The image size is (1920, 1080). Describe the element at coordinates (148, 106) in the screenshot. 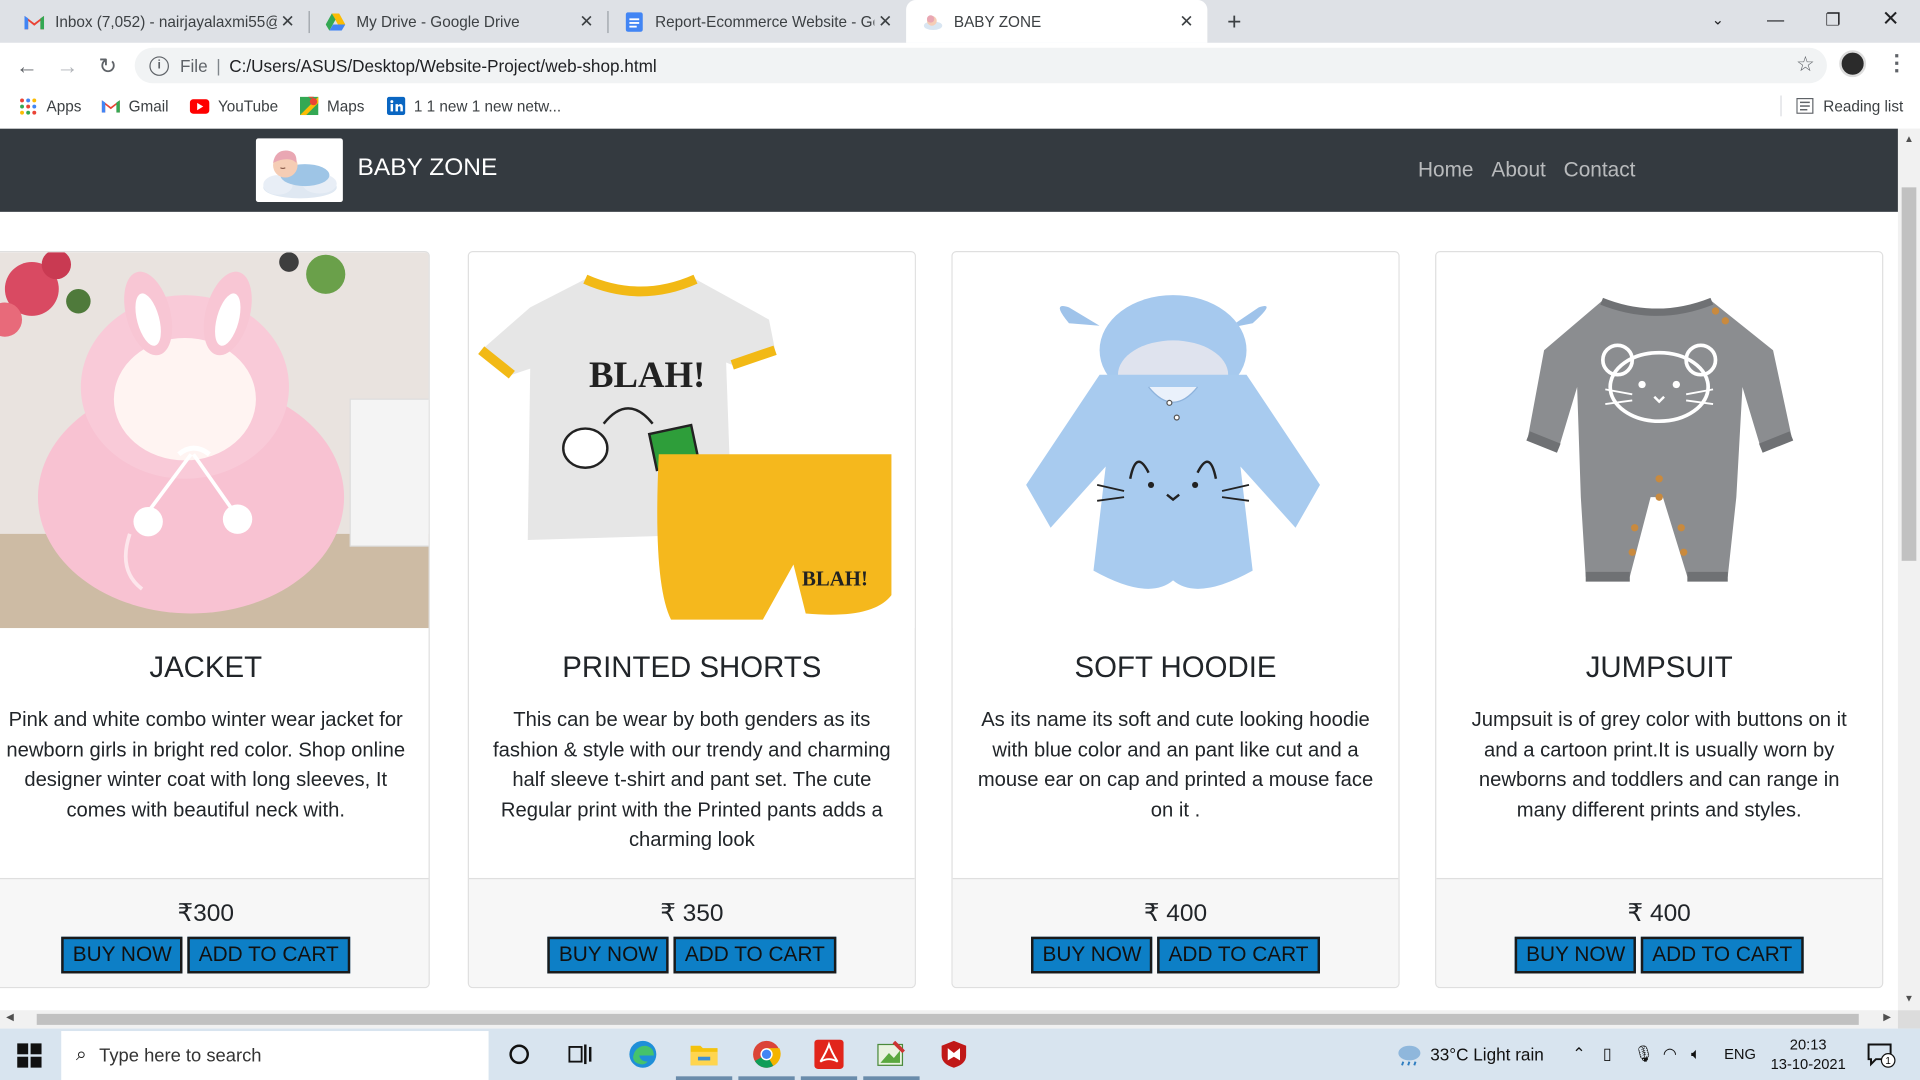

I see `bookmark-label: Gmail` at that location.